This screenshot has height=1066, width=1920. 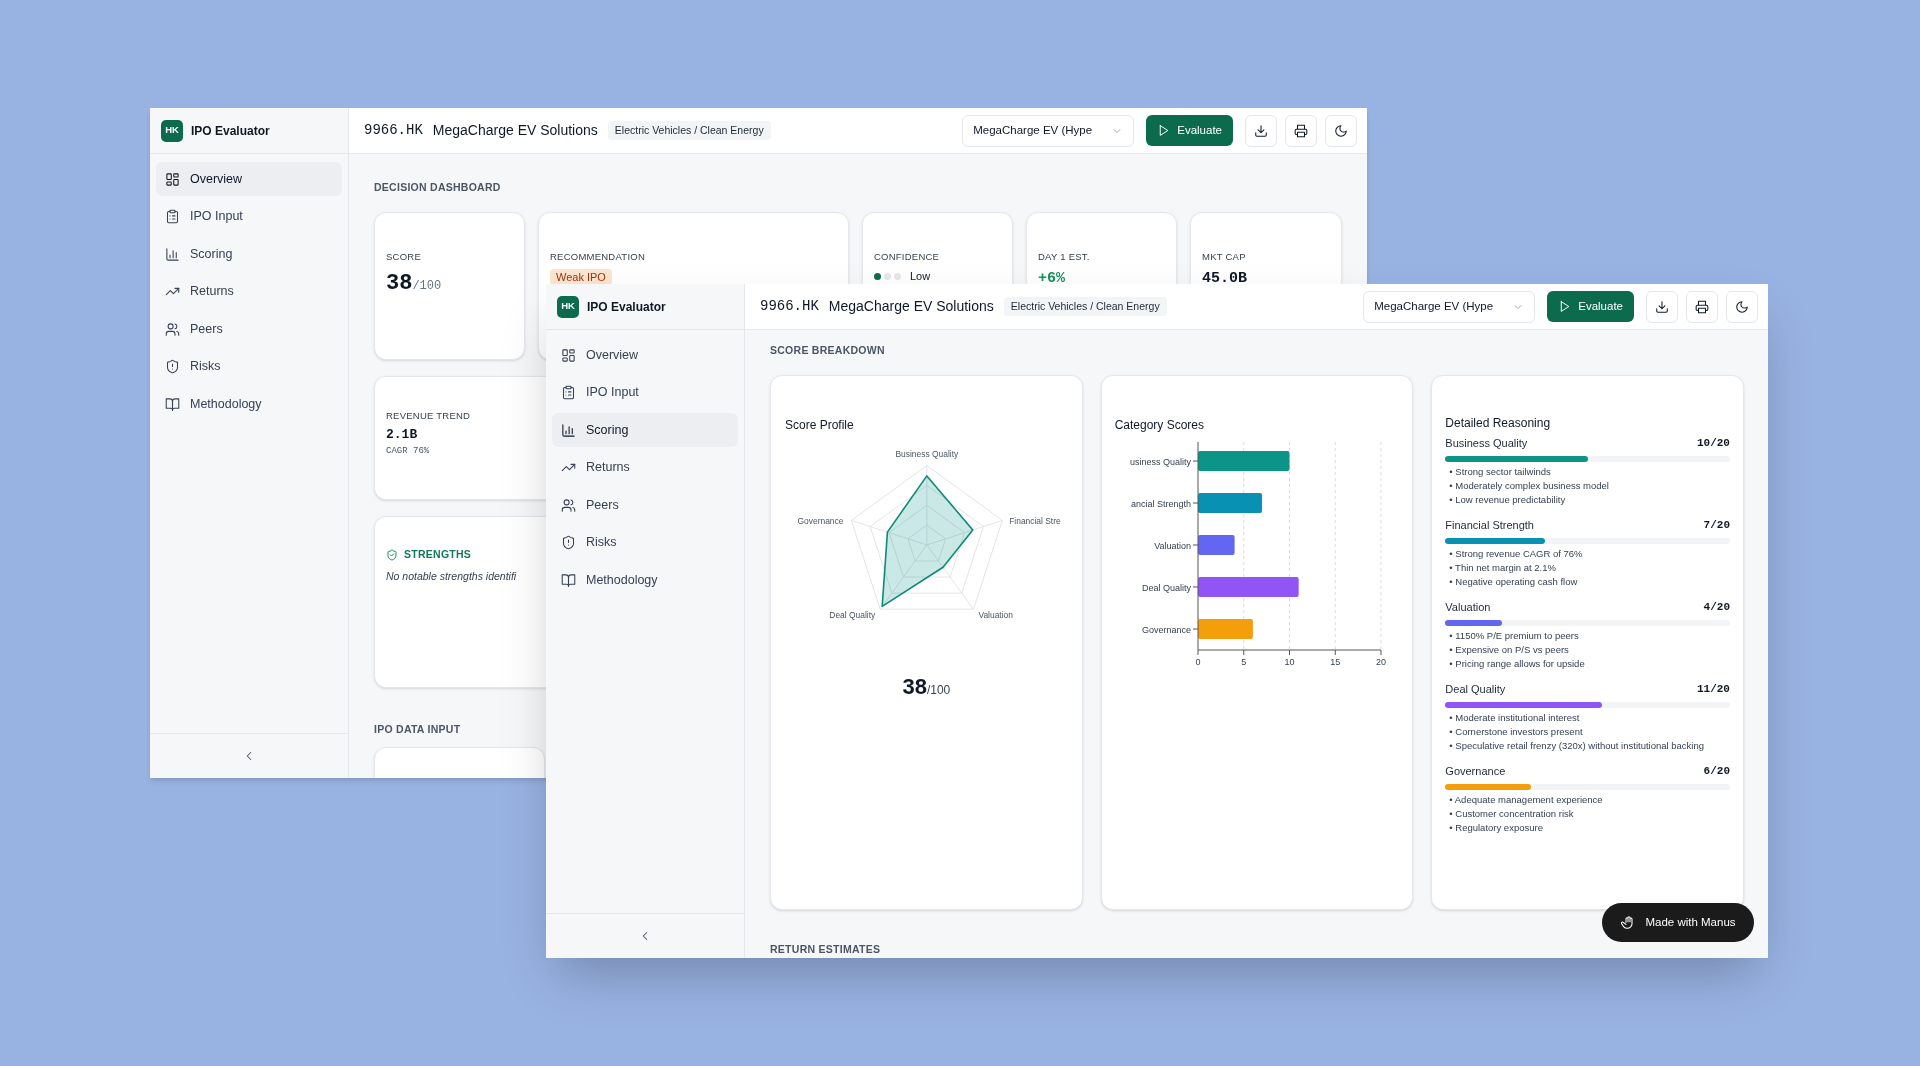 What do you see at coordinates (1716, 771) in the screenshot?
I see `category-score: 6/20` at bounding box center [1716, 771].